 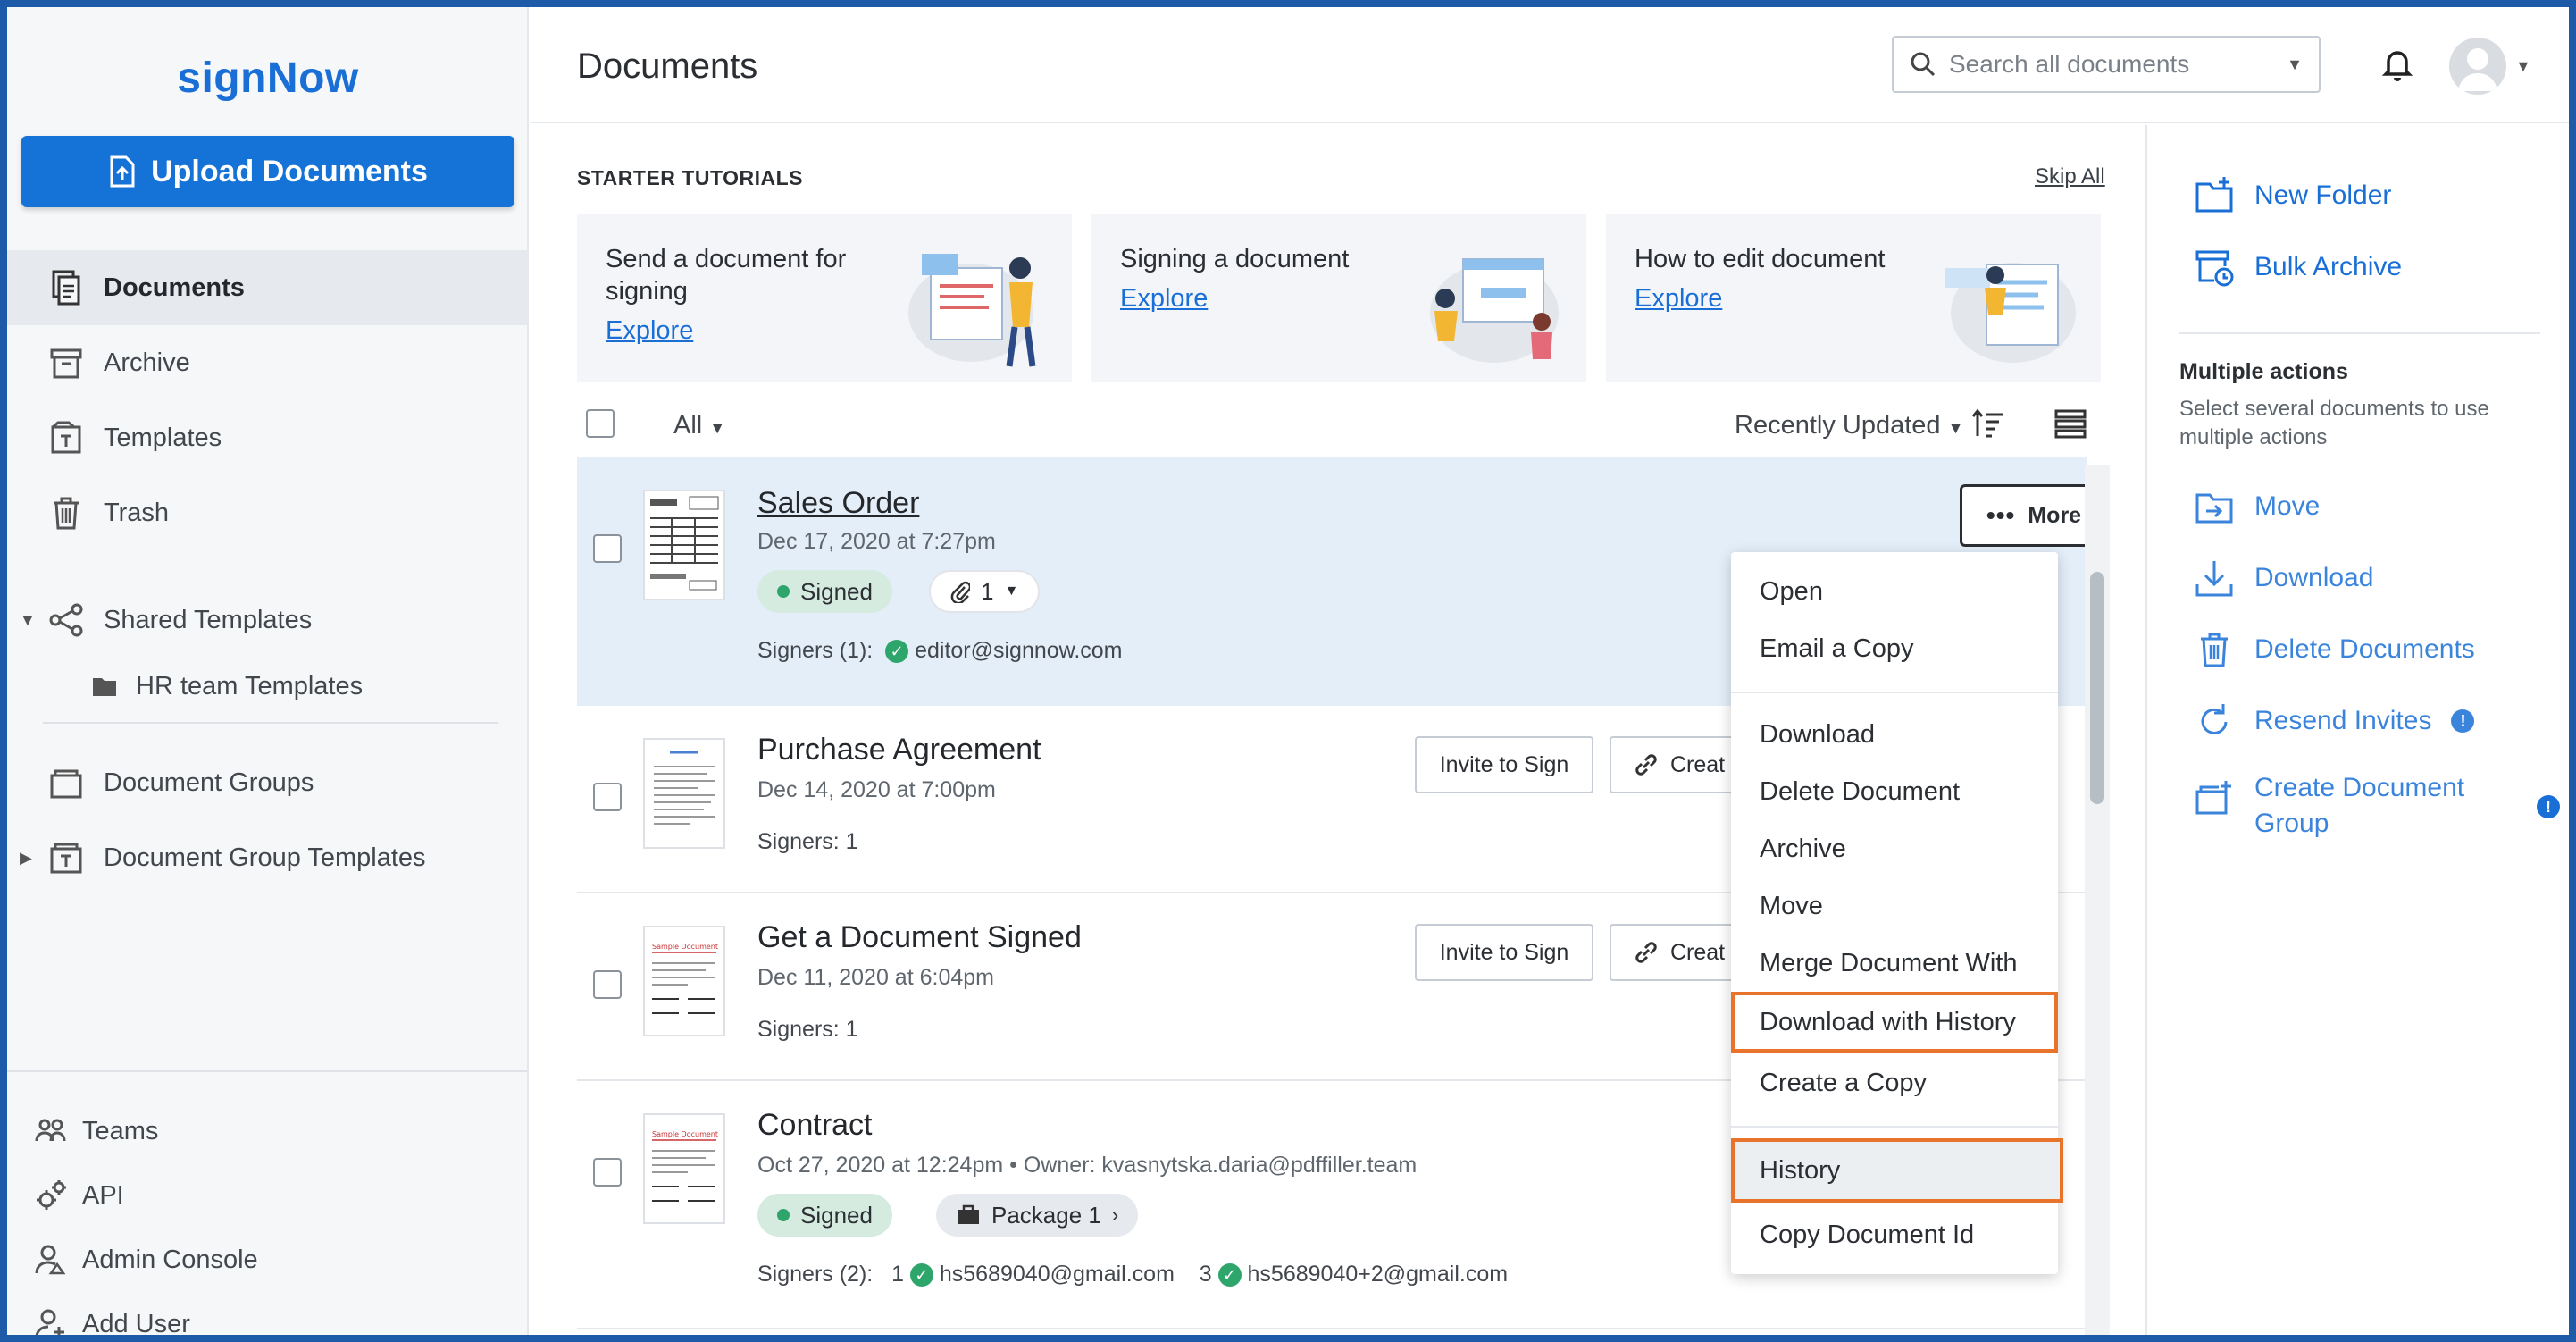 What do you see at coordinates (268, 362) in the screenshot?
I see `sidebar-item-archive: Archive` at bounding box center [268, 362].